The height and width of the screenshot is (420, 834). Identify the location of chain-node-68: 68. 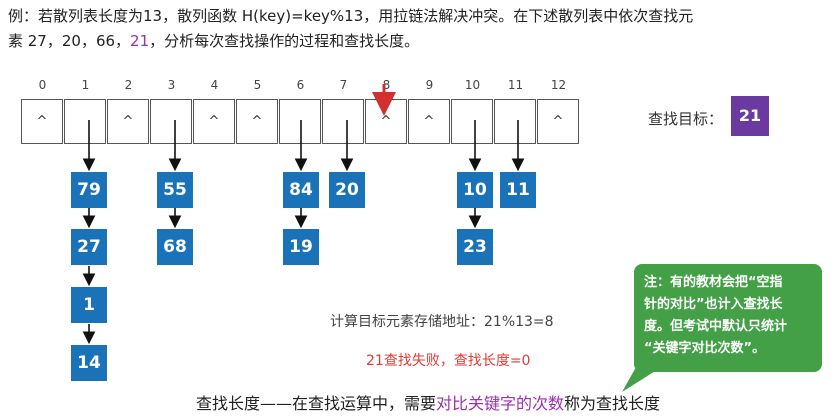
(175, 247).